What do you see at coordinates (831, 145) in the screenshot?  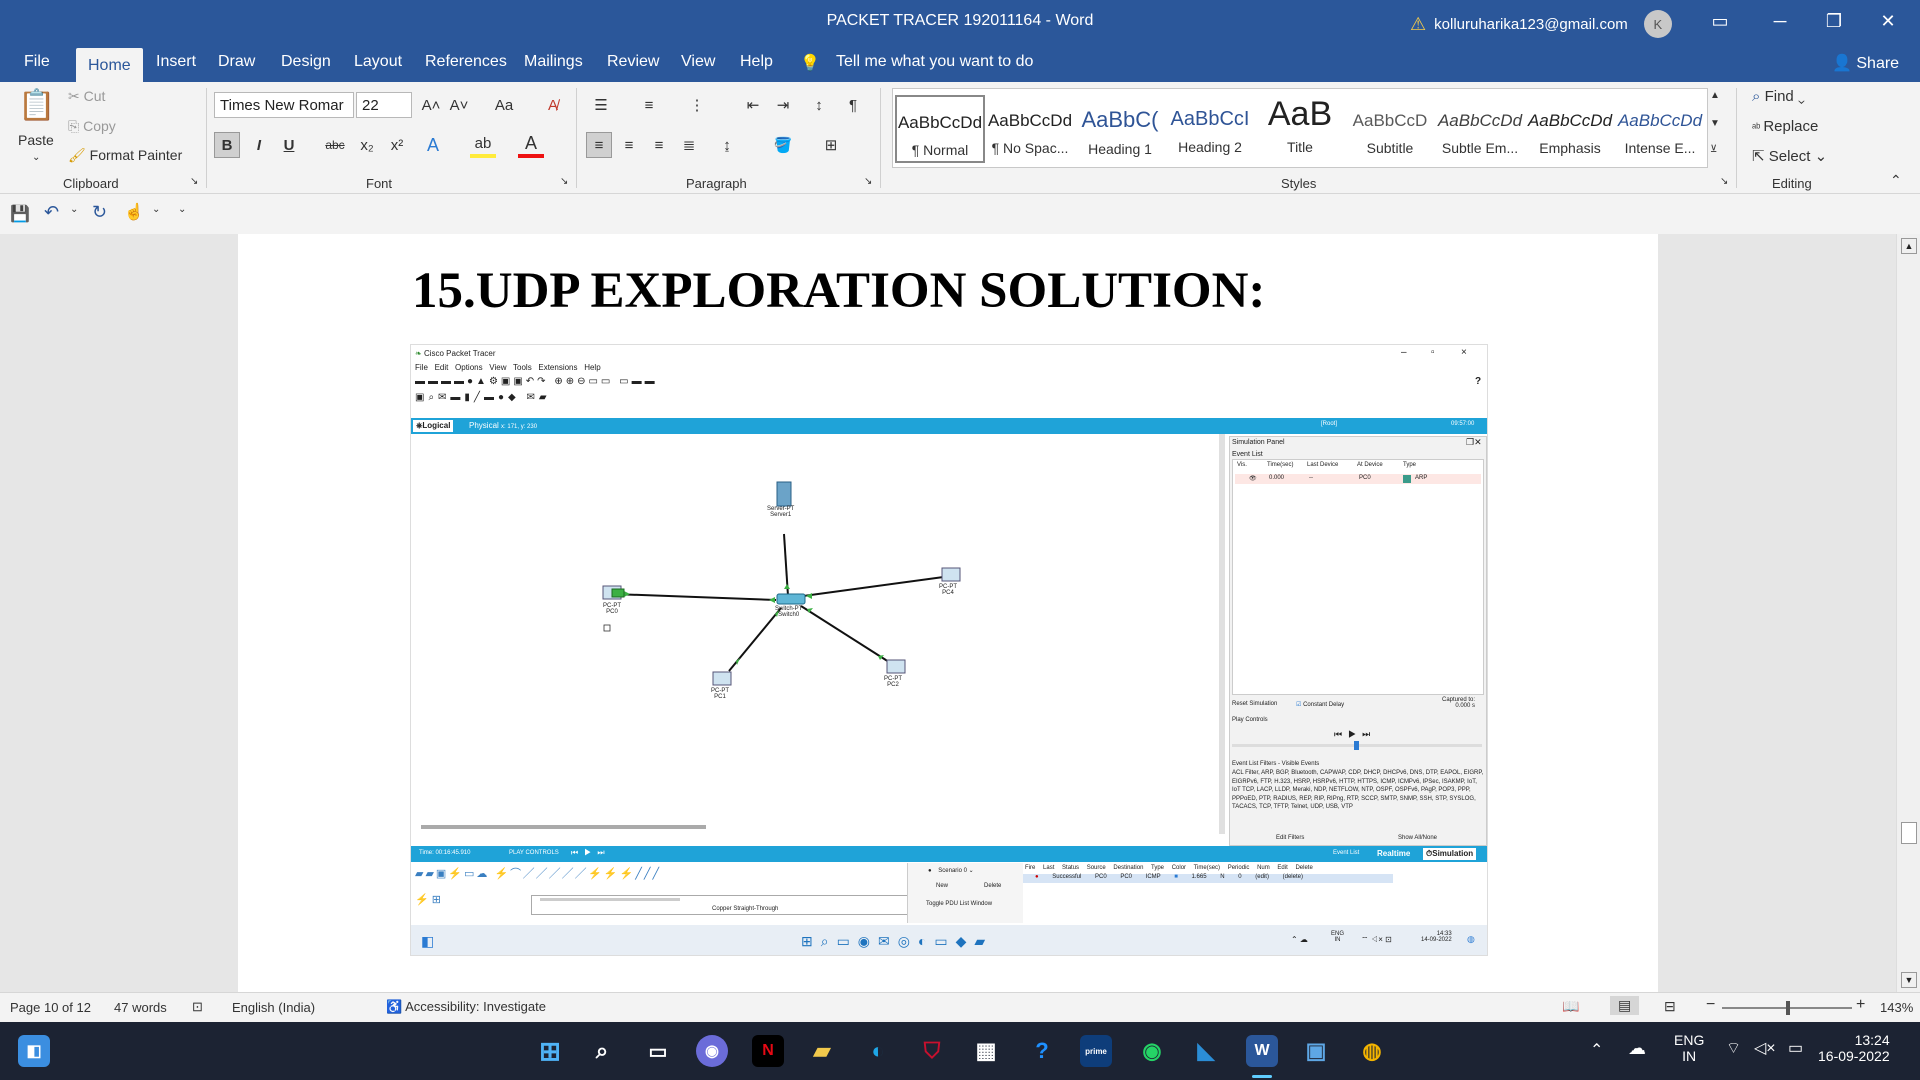 I see `borders-icon: ⊞` at bounding box center [831, 145].